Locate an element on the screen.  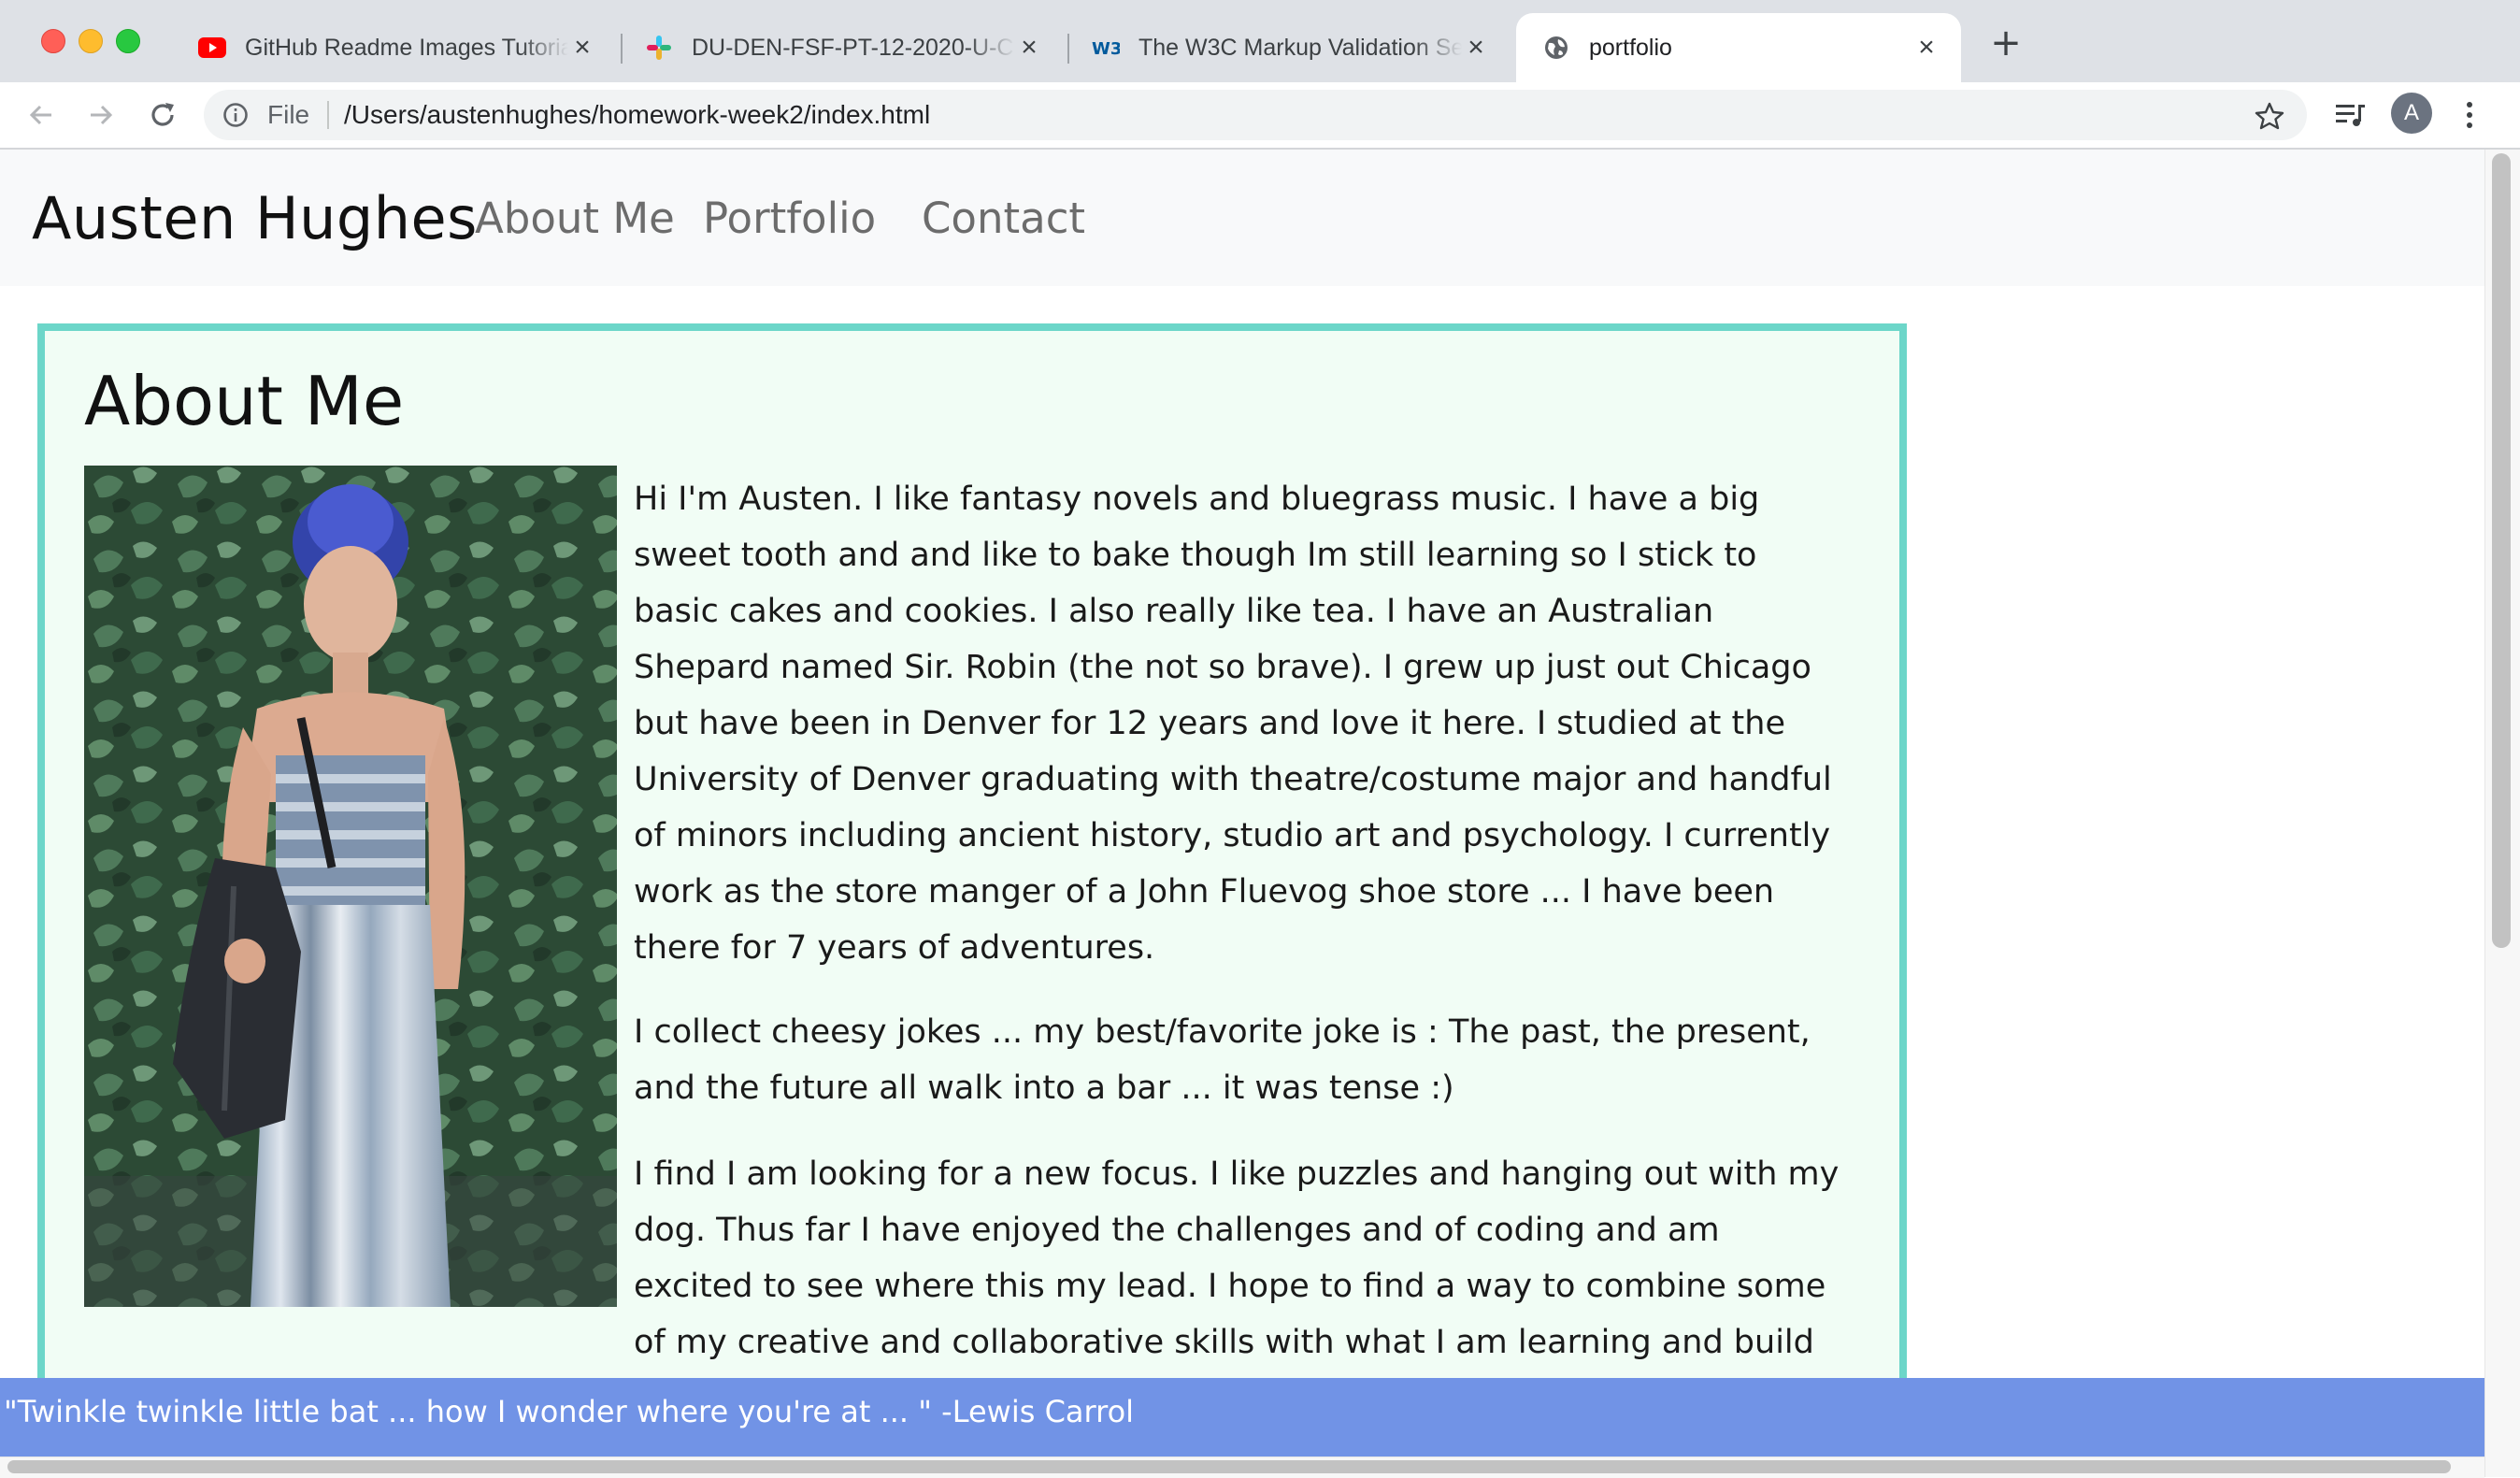
horizontal-scrollbar-thumb is located at coordinates (1229, 1466).